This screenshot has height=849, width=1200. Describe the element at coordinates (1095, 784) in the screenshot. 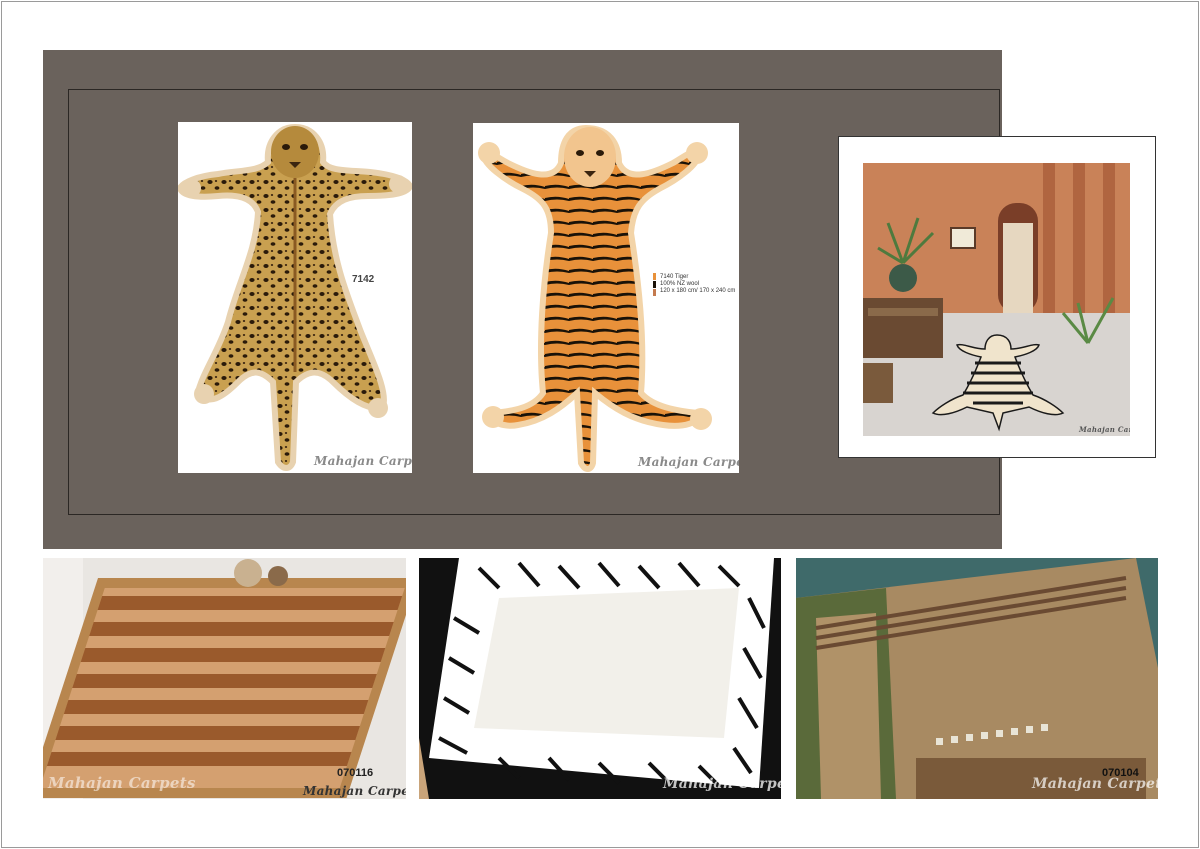

I see `modern-watermark: Mahajan Carpets` at that location.